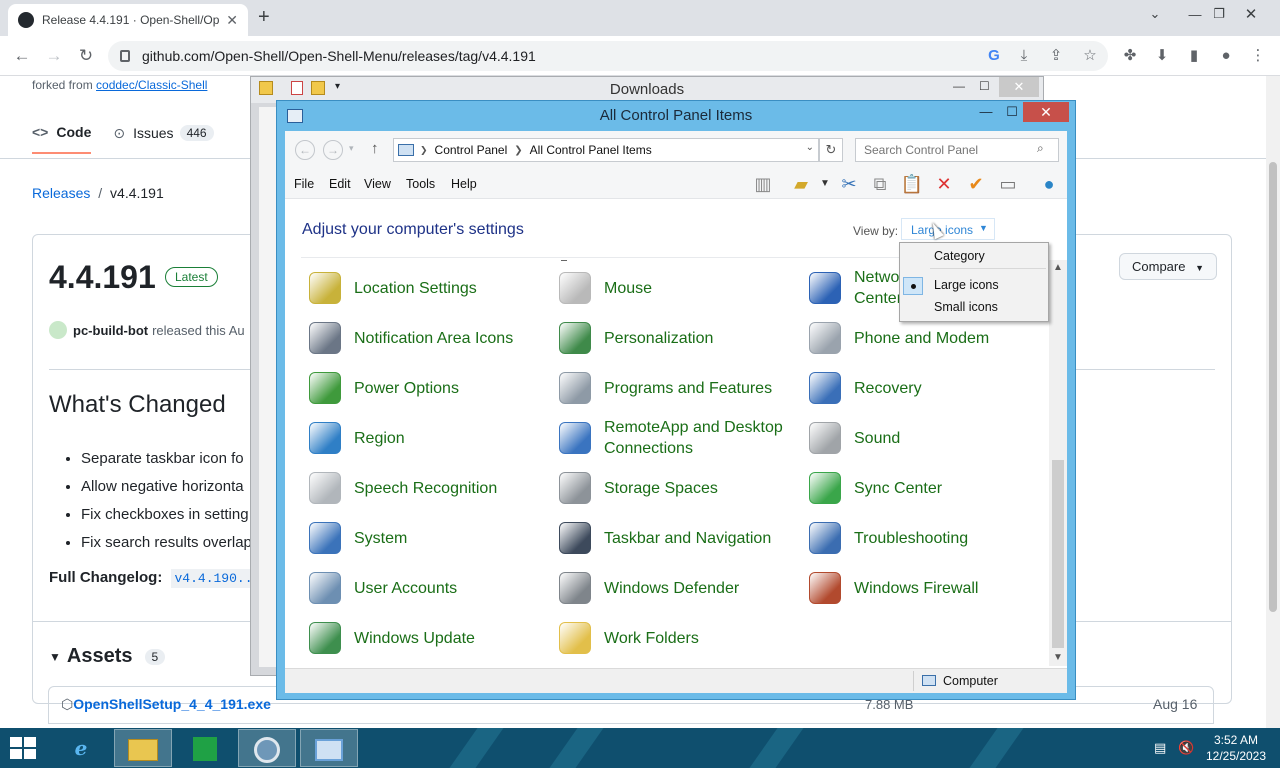 The height and width of the screenshot is (768, 1280). What do you see at coordinates (684, 638) in the screenshot?
I see `control-panel-item: Work Folders` at bounding box center [684, 638].